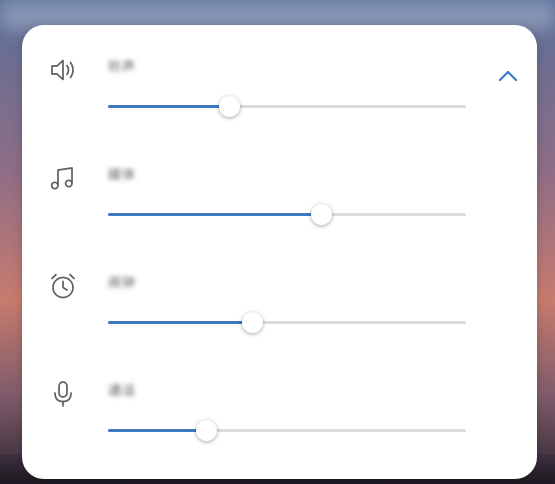  What do you see at coordinates (287, 107) in the screenshot?
I see `ringtone-volume-slider` at bounding box center [287, 107].